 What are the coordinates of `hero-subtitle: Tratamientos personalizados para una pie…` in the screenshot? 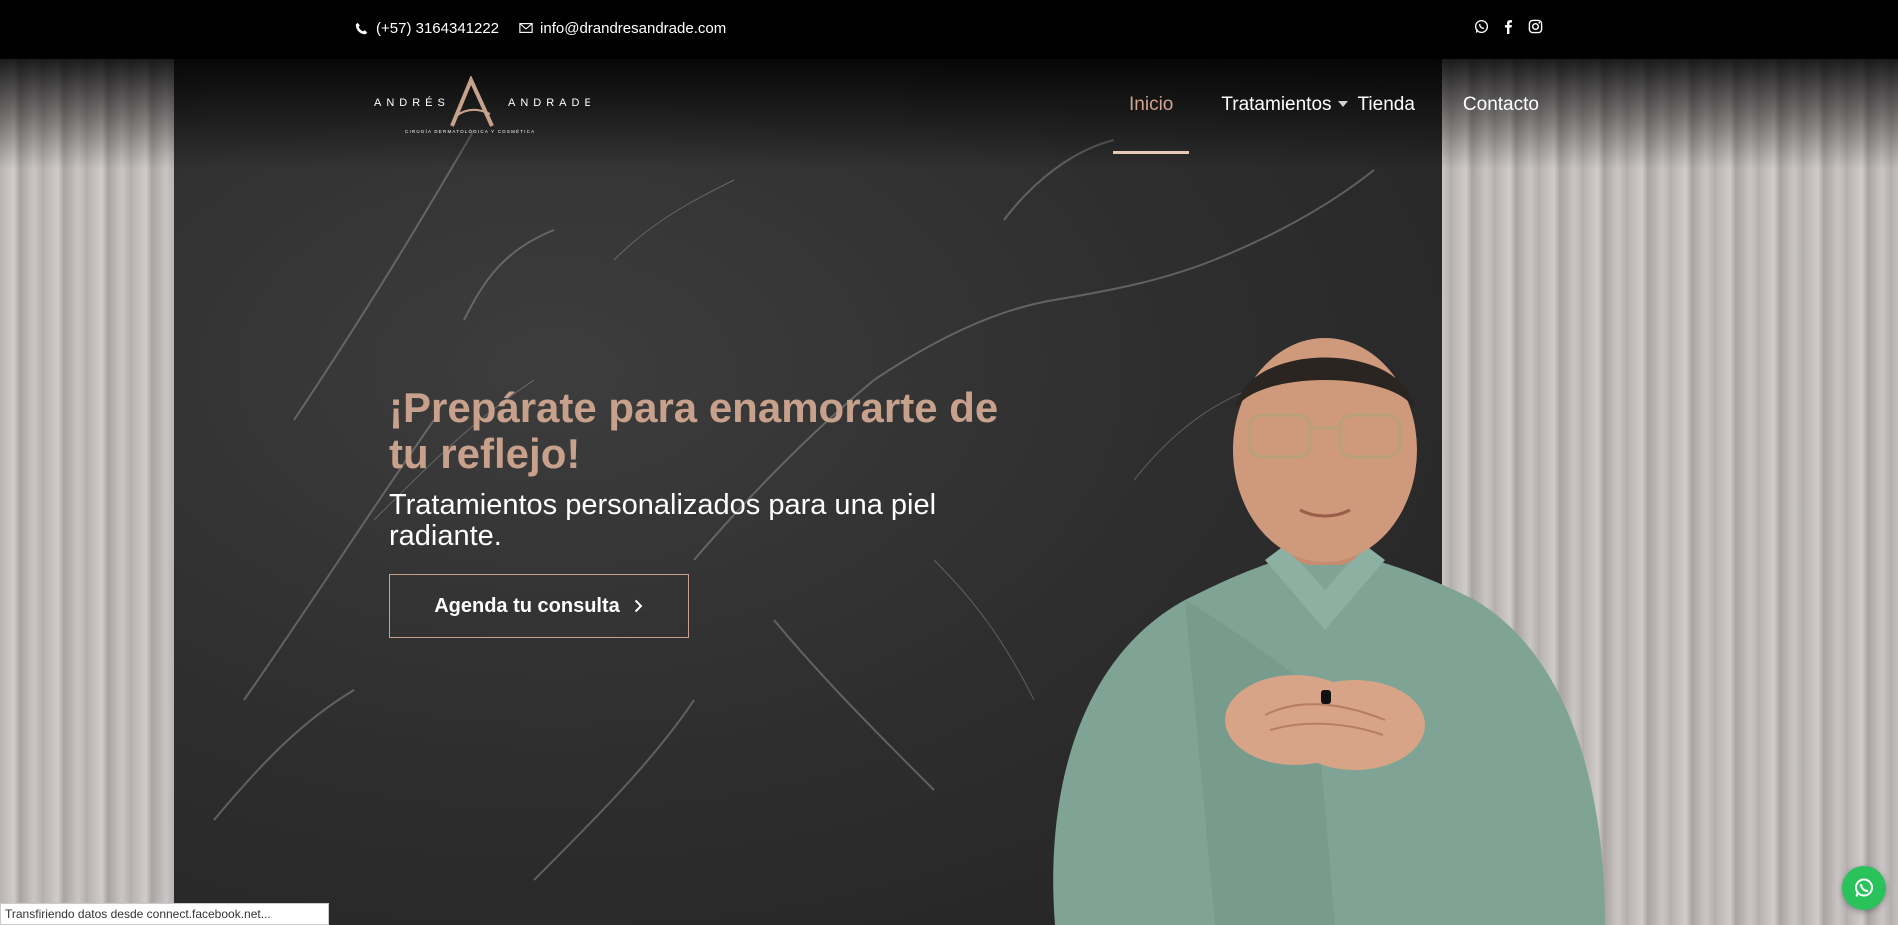 It's located at (663, 520).